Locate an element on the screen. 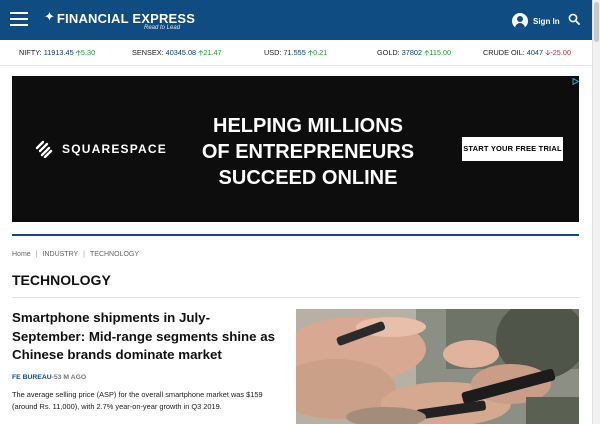 This screenshot has width=600, height=424. section-divider is located at coordinates (295, 235).